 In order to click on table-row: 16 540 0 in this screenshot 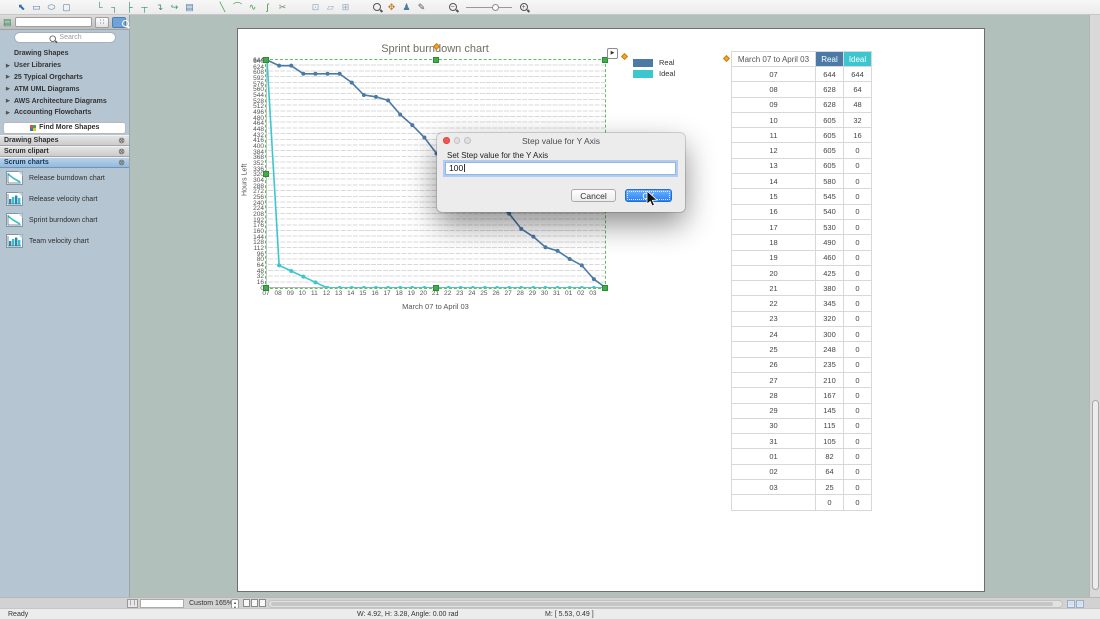, I will do `click(801, 211)`.